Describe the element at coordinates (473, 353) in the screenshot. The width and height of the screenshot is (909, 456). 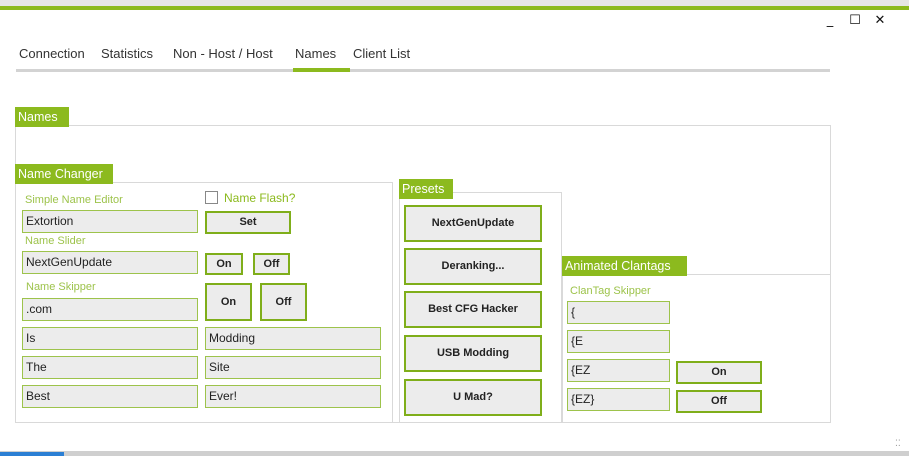
I see `preset-usb-modding-button: USB Modding` at that location.